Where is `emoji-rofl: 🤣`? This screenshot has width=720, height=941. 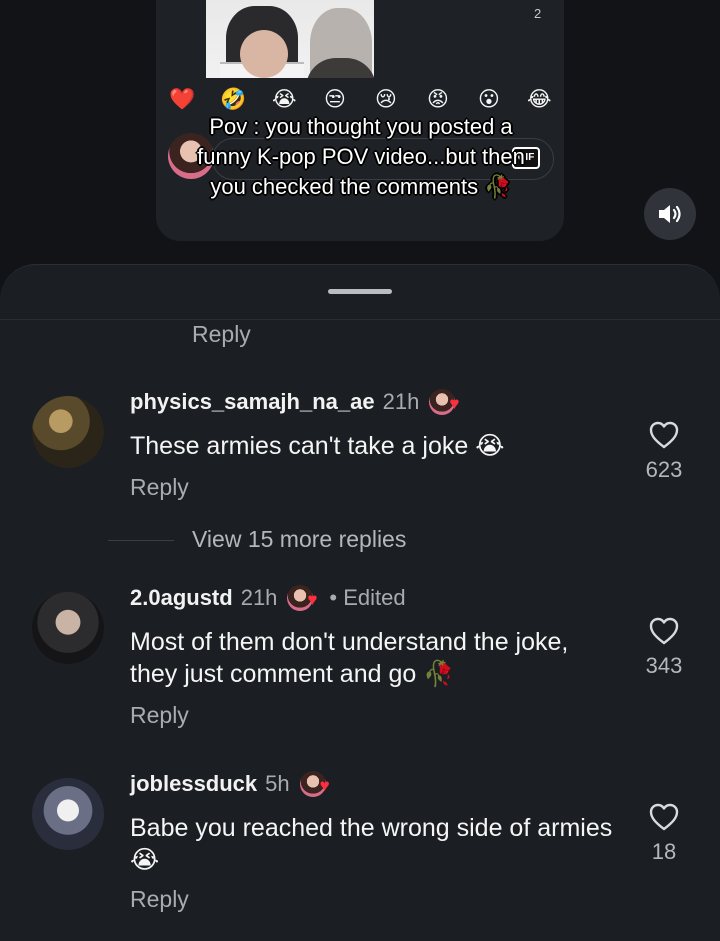 emoji-rofl: 🤣 is located at coordinates (233, 100).